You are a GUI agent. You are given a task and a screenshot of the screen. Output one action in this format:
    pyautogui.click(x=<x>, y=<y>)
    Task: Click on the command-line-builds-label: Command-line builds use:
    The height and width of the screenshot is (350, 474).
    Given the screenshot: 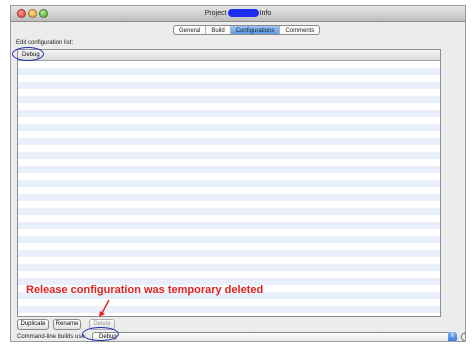 What is the action you would take?
    pyautogui.click(x=52, y=337)
    